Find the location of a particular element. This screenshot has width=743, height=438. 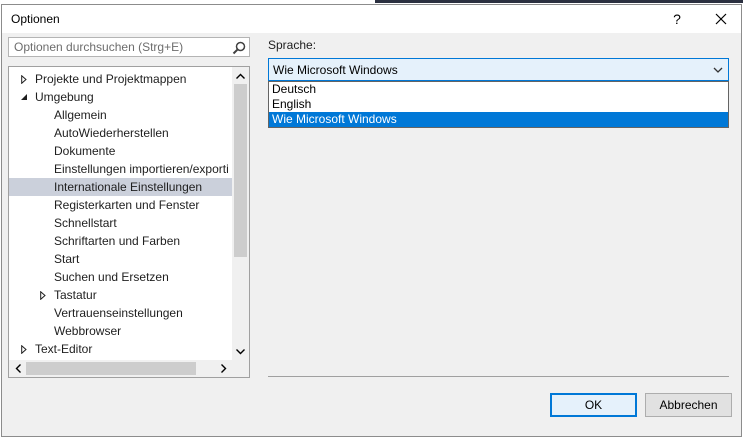

tree-item-label: Schriftarten und Farben is located at coordinates (117, 241).